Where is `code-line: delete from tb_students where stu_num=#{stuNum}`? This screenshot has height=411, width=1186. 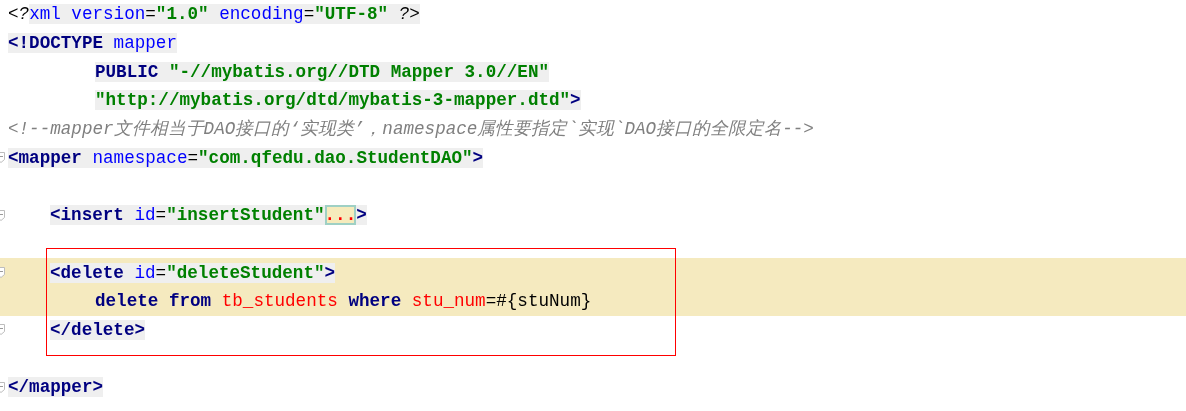 code-line: delete from tb_students where stu_num=#{stuNum} is located at coordinates (343, 302).